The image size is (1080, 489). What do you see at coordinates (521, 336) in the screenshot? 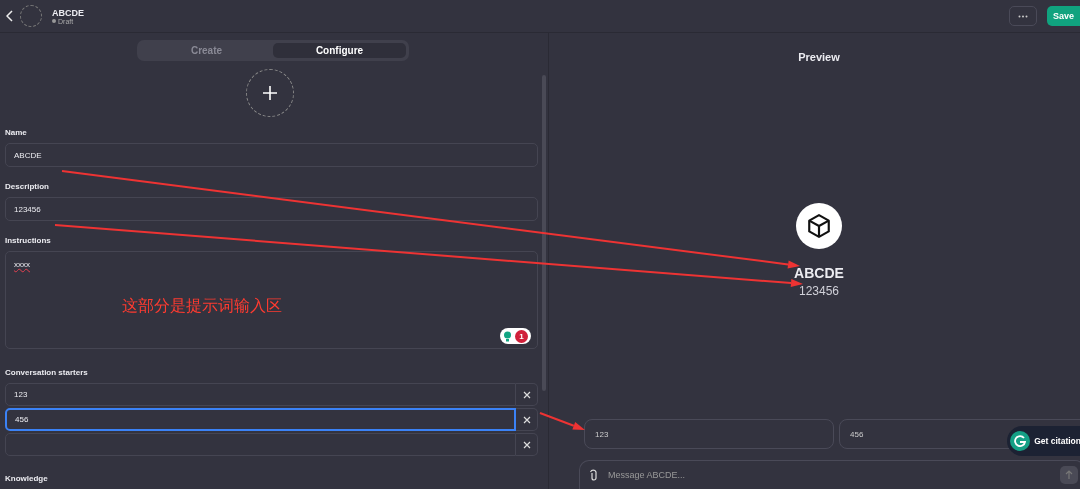
I see `issue-count: 1` at bounding box center [521, 336].